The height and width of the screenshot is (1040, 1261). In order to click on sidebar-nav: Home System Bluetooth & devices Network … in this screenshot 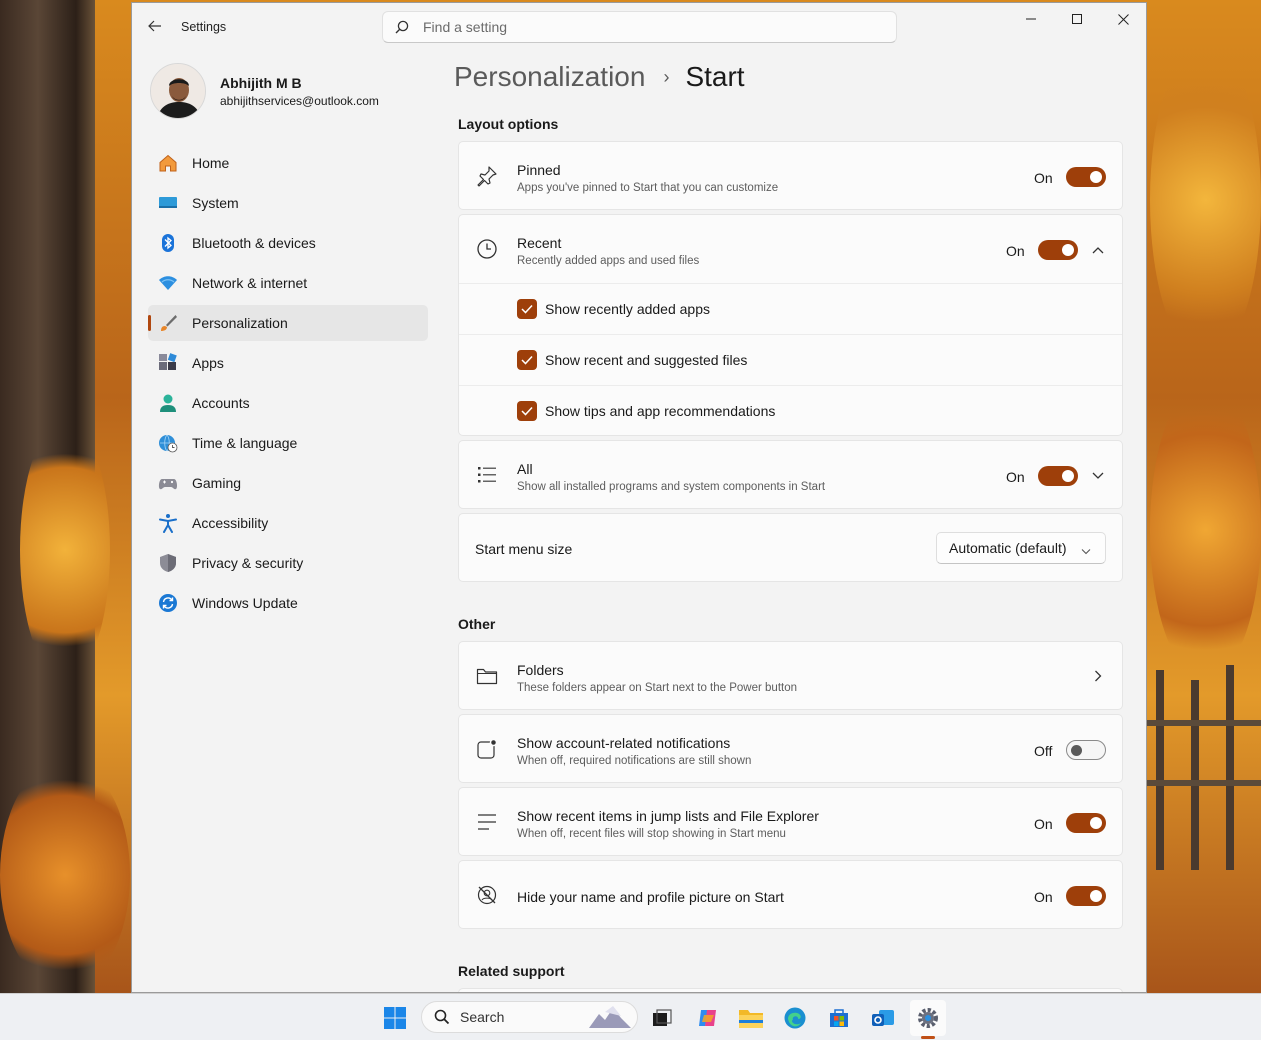, I will do `click(288, 385)`.